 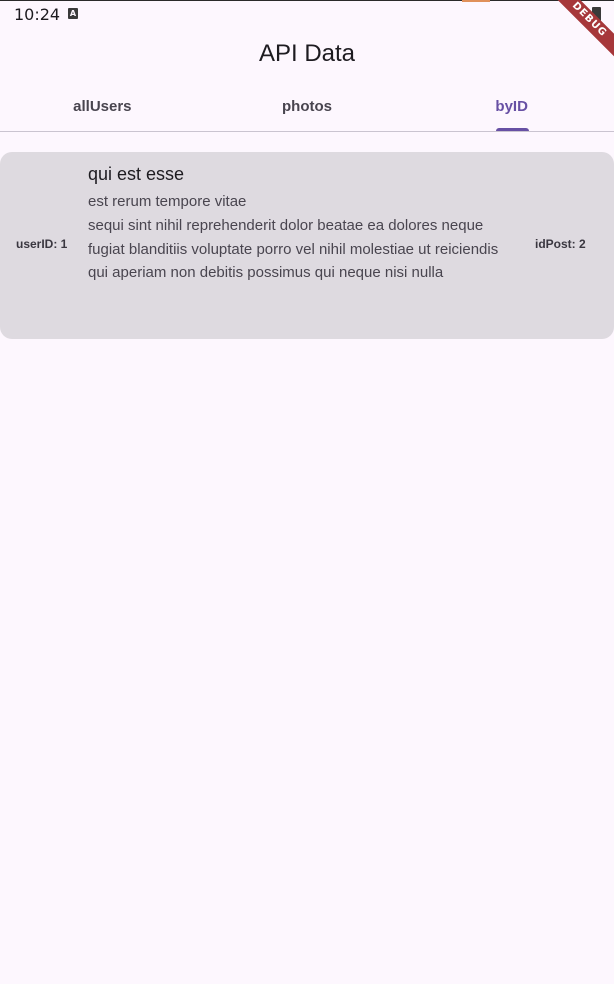 I want to click on tab-bar: allUsers photos byID, so click(x=307, y=109).